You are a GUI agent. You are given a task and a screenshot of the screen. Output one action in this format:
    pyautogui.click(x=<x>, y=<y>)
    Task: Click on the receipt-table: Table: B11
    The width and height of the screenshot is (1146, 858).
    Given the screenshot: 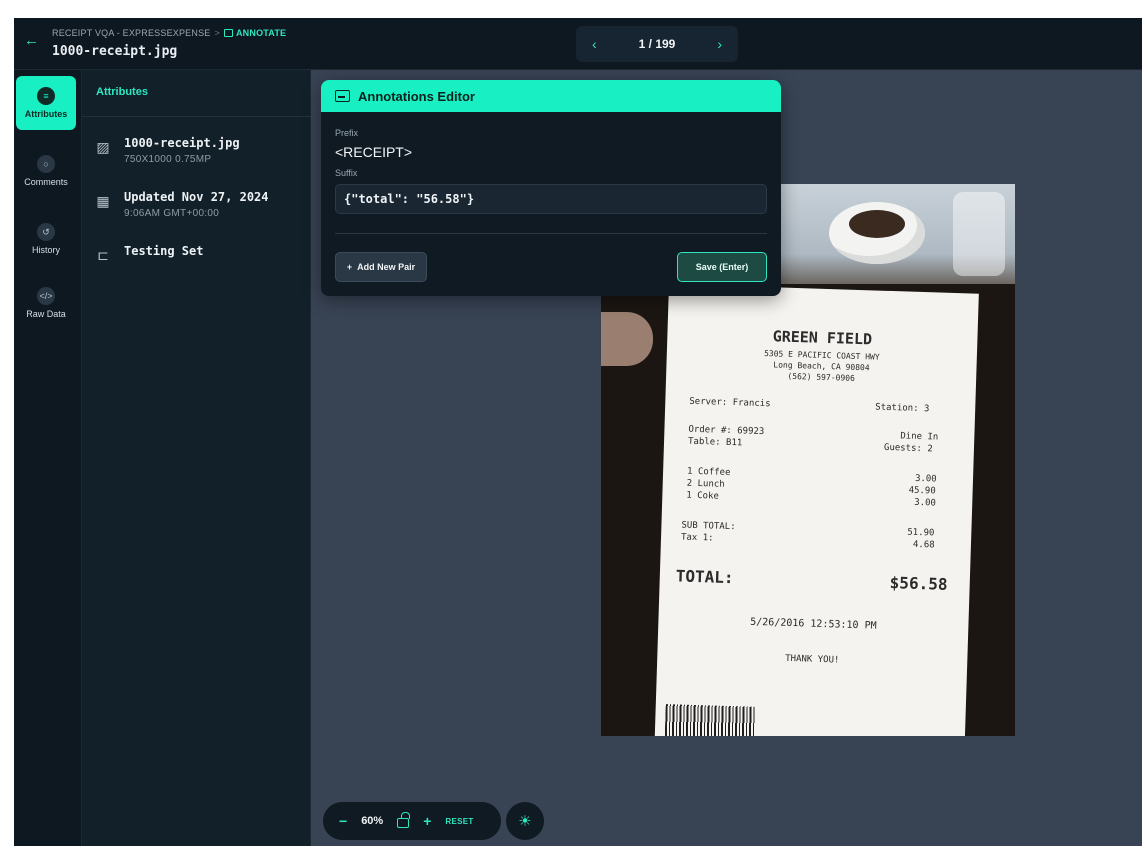 What is the action you would take?
    pyautogui.click(x=715, y=442)
    